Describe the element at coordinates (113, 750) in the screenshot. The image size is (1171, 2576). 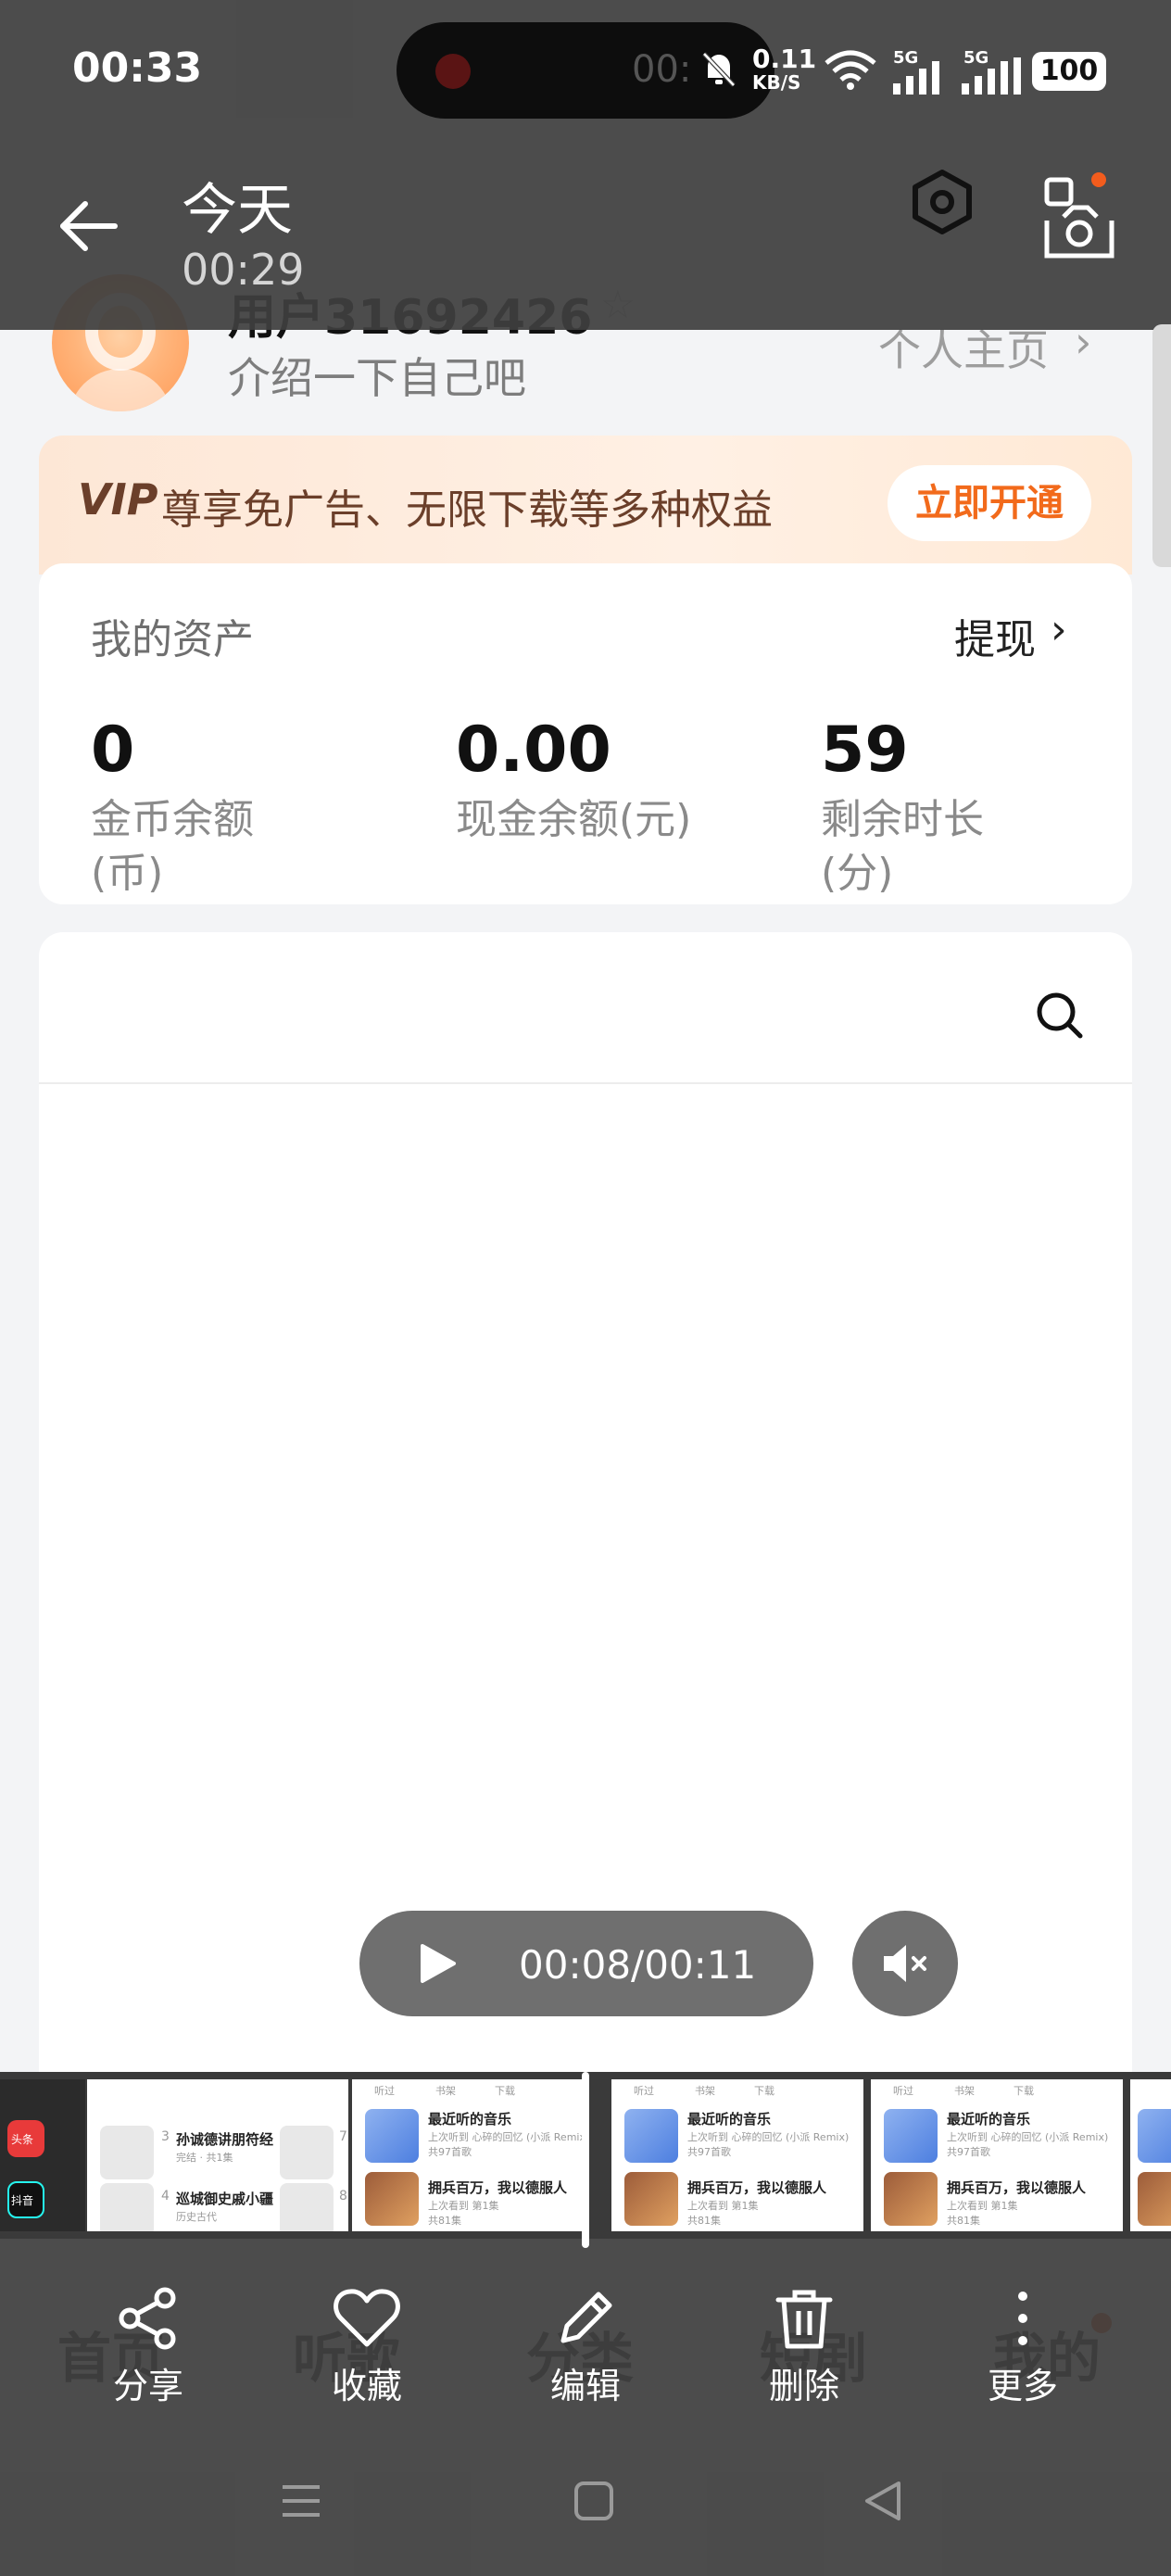
I see `coin-balance-value: 0` at that location.